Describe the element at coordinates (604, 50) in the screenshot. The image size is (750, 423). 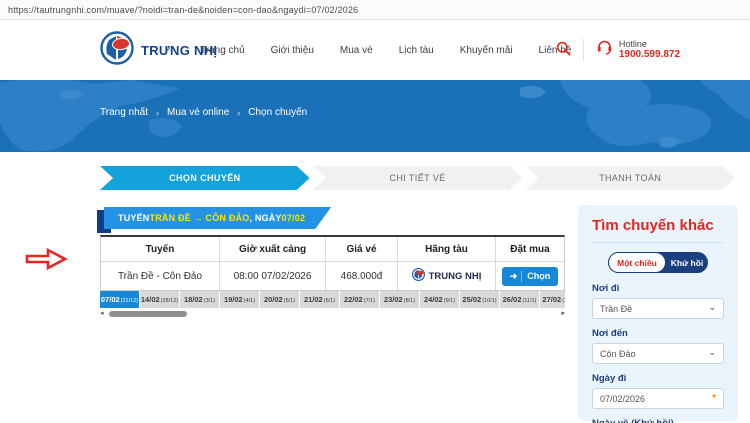
I see `headset-icon` at that location.